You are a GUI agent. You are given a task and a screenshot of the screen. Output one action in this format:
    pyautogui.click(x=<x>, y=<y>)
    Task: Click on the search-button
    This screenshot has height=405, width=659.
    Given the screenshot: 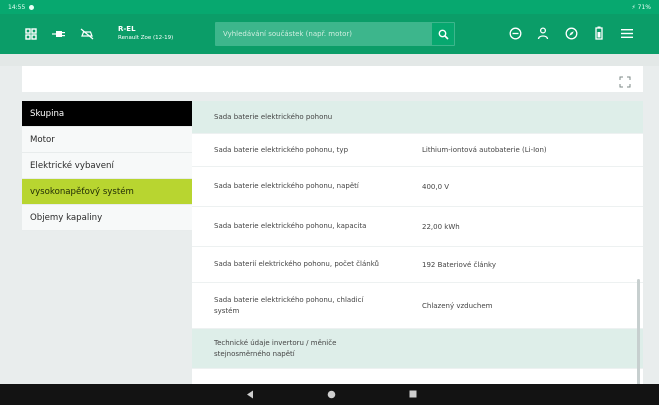 What is the action you would take?
    pyautogui.click(x=443, y=34)
    